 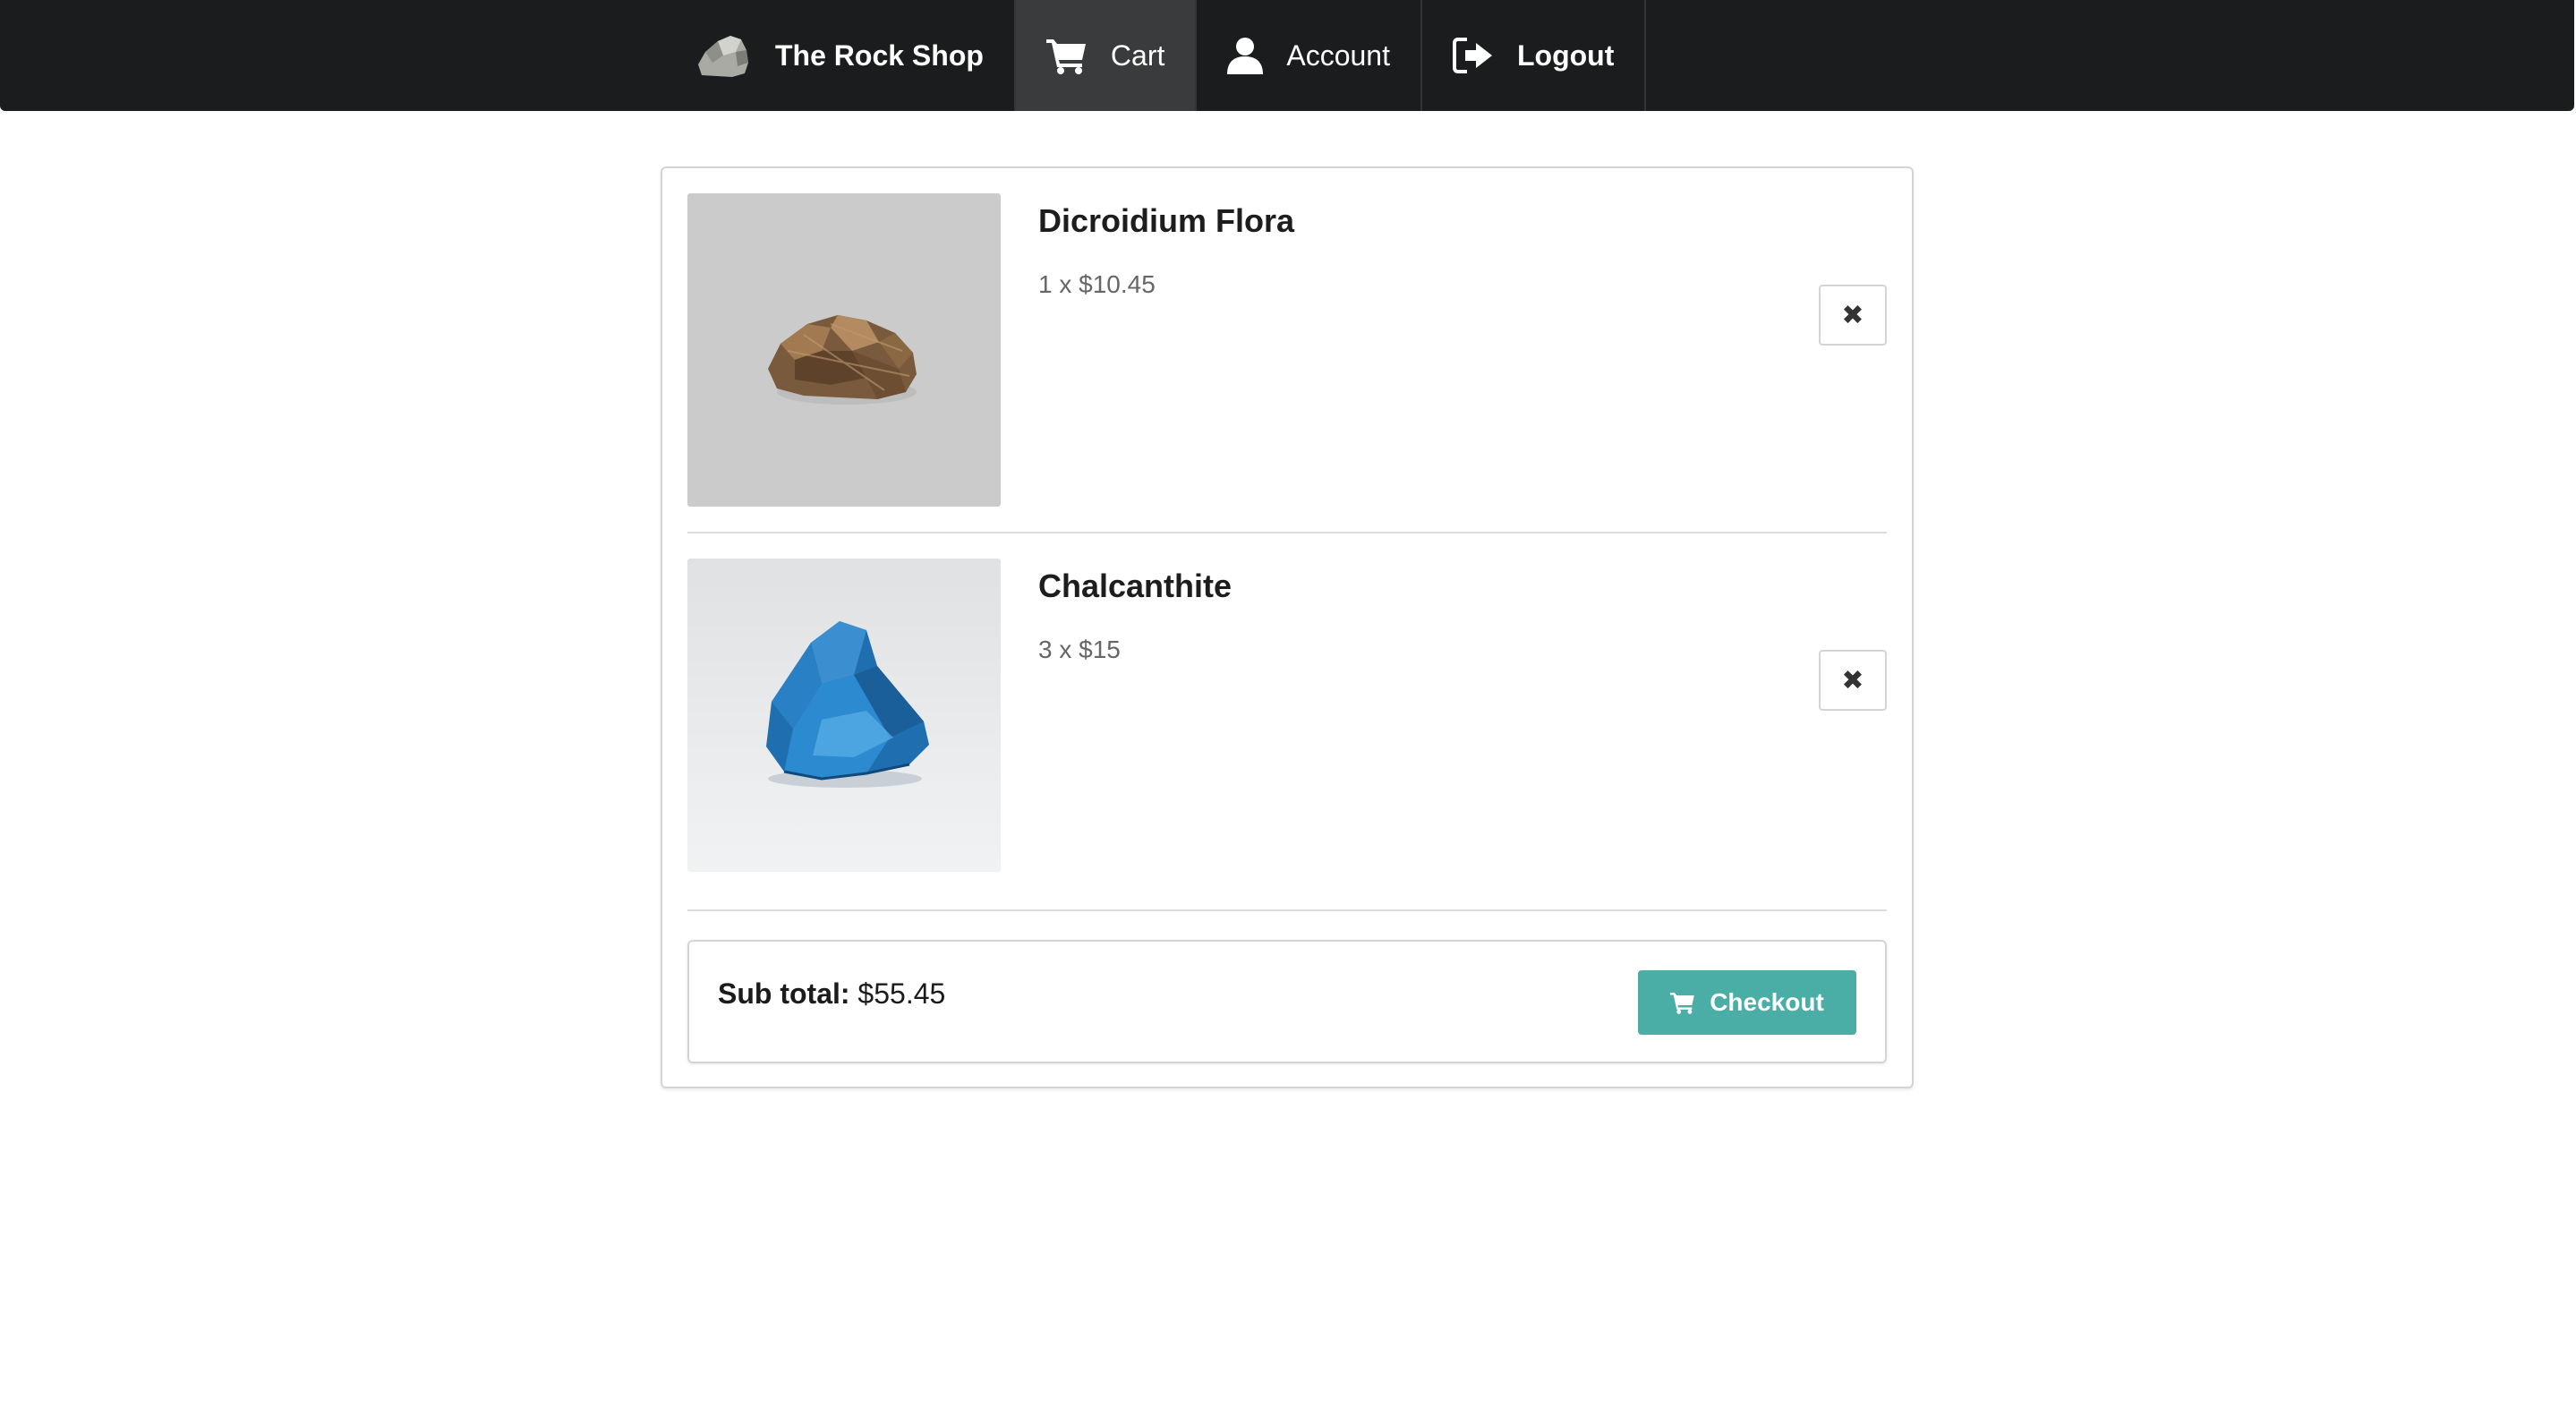 What do you see at coordinates (1473, 55) in the screenshot?
I see `logout-icon` at bounding box center [1473, 55].